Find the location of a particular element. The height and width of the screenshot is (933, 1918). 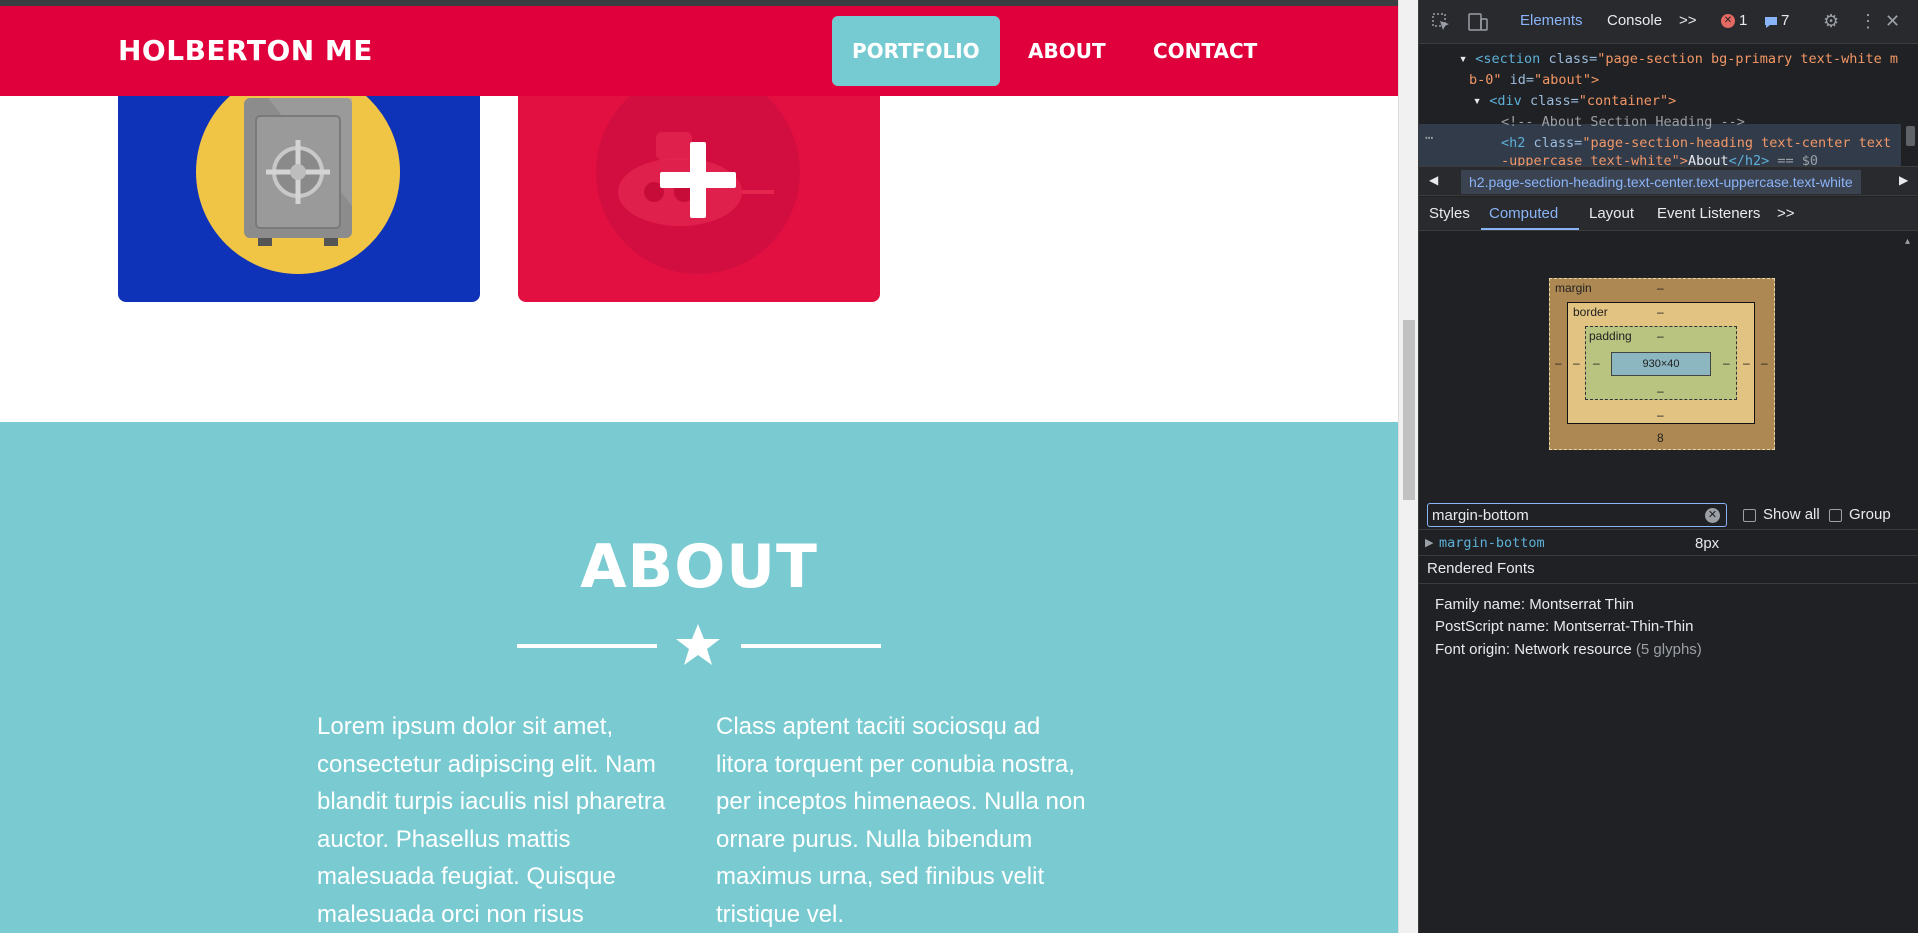

border-label: border is located at coordinates (1590, 312).